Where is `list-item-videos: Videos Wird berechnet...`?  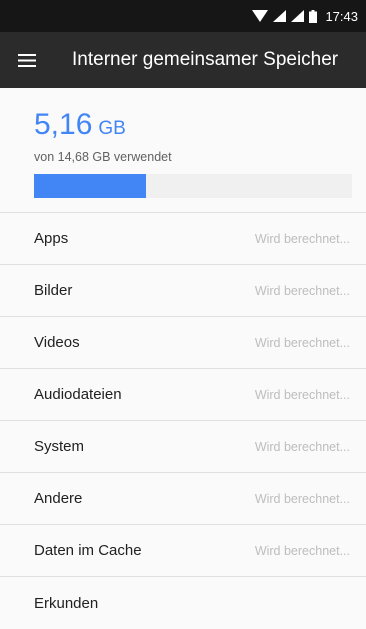 list-item-videos: Videos Wird berechnet... is located at coordinates (183, 343).